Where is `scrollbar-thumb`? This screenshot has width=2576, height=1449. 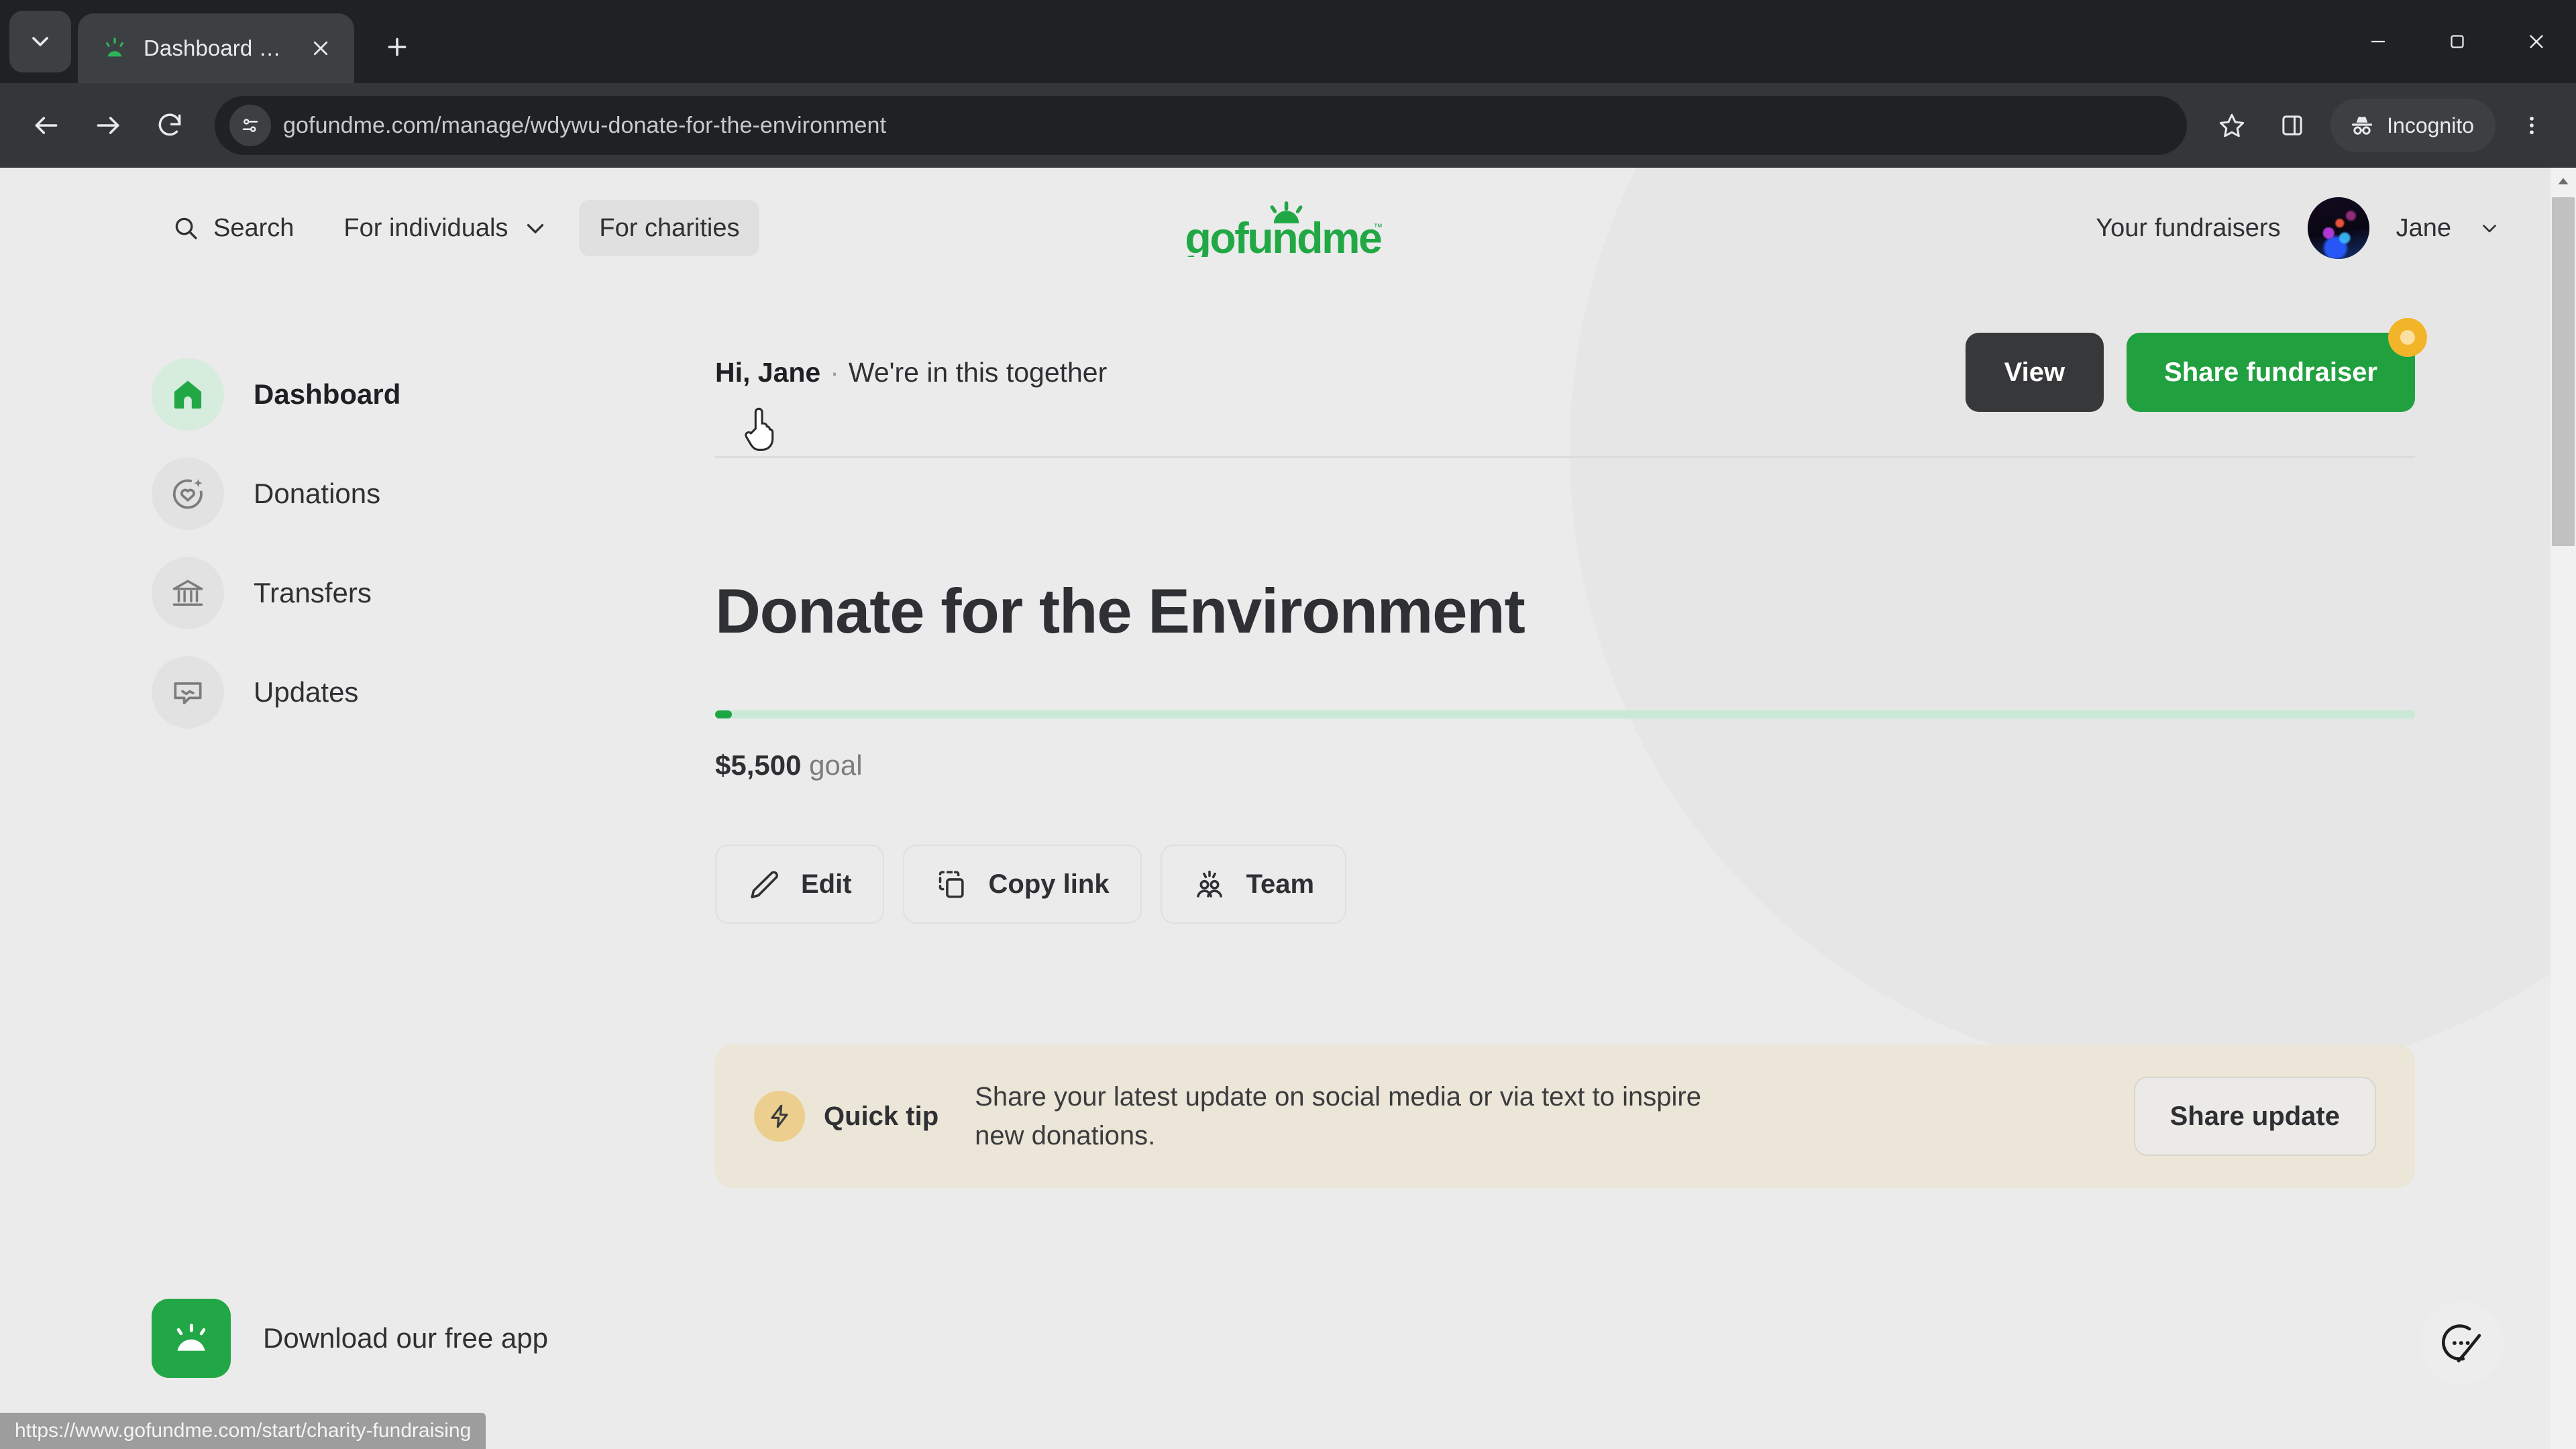 scrollbar-thumb is located at coordinates (2563, 371).